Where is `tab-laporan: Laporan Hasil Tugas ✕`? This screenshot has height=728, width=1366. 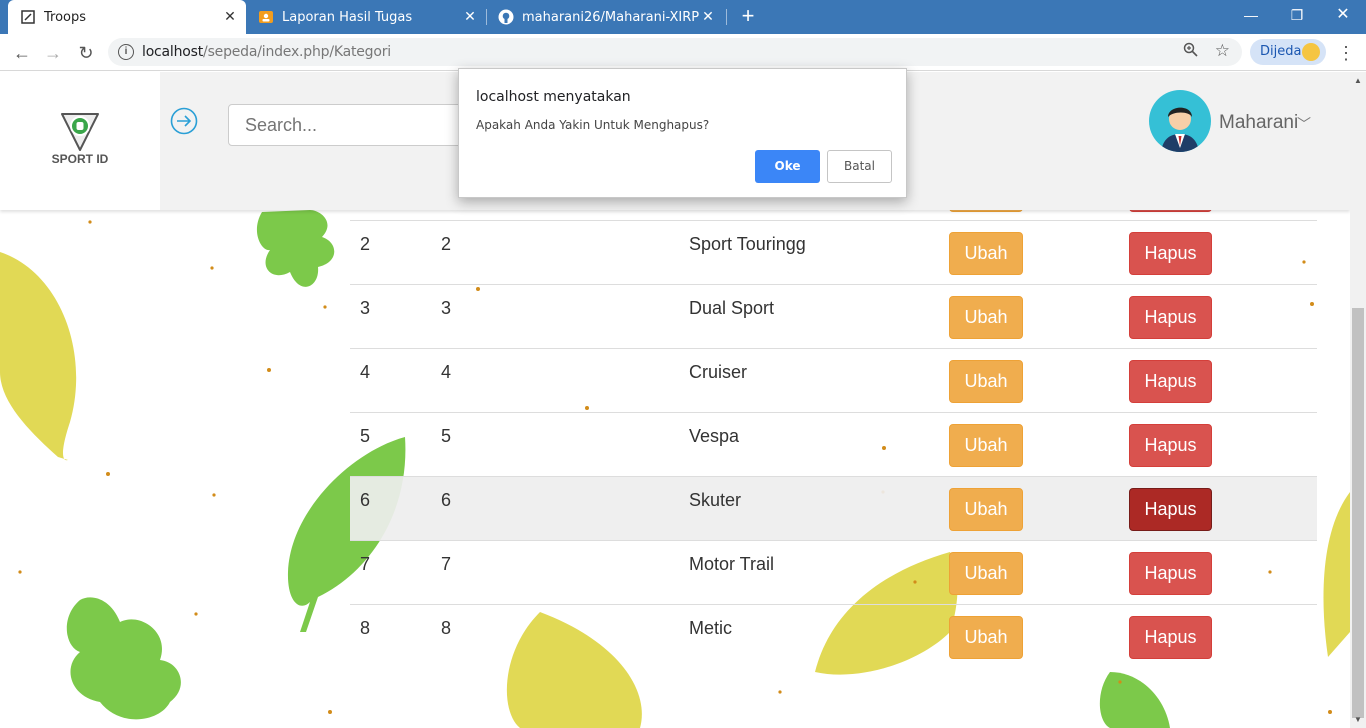 tab-laporan: Laporan Hasil Tugas ✕ is located at coordinates (366, 17).